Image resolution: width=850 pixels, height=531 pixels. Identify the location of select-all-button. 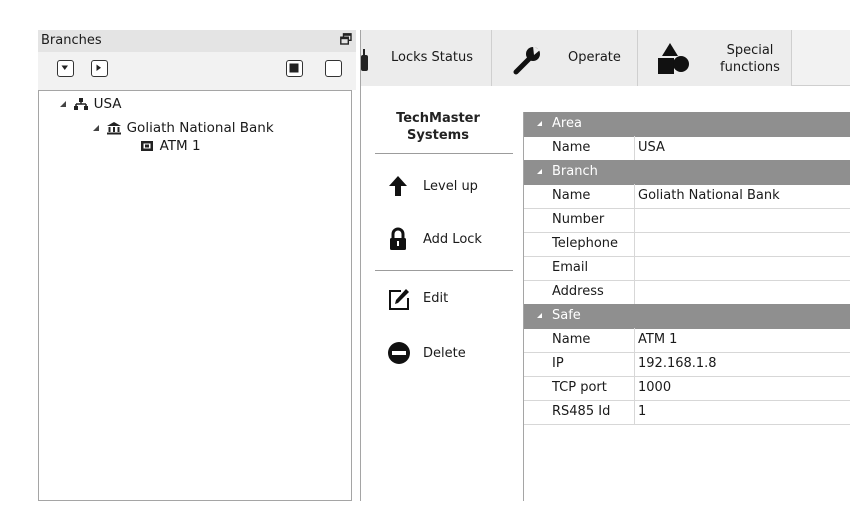
(294, 68).